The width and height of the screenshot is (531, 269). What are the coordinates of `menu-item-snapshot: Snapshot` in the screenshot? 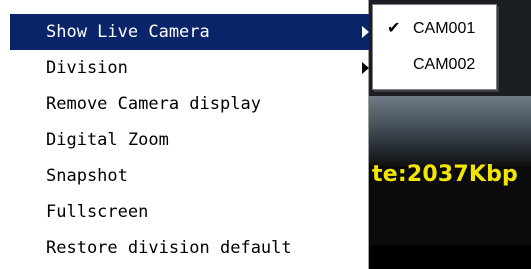 It's located at (189, 176).